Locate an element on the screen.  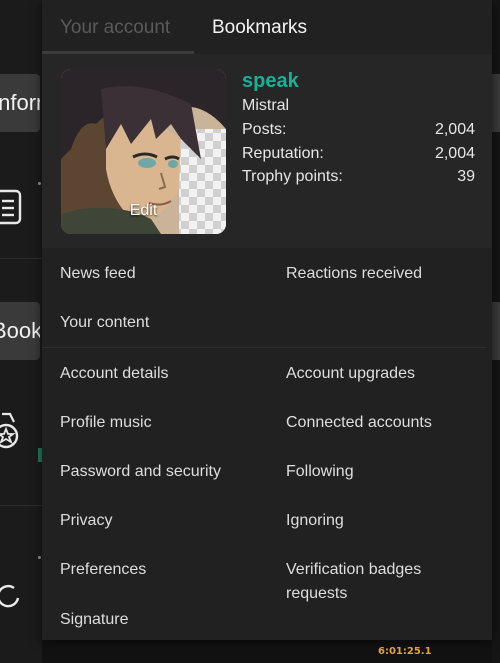
link-privacy: Privacy is located at coordinates (86, 521).